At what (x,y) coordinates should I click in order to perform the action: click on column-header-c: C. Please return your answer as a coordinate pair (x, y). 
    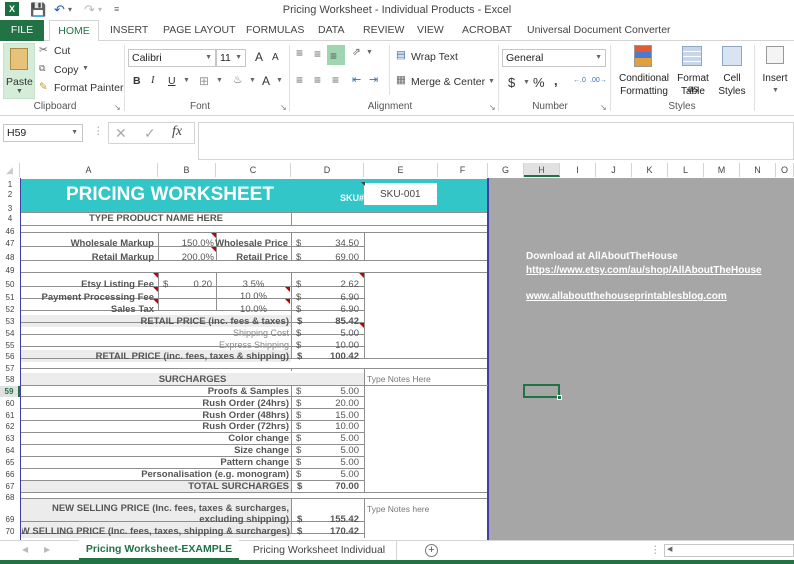
    Looking at the image, I should click on (253, 170).